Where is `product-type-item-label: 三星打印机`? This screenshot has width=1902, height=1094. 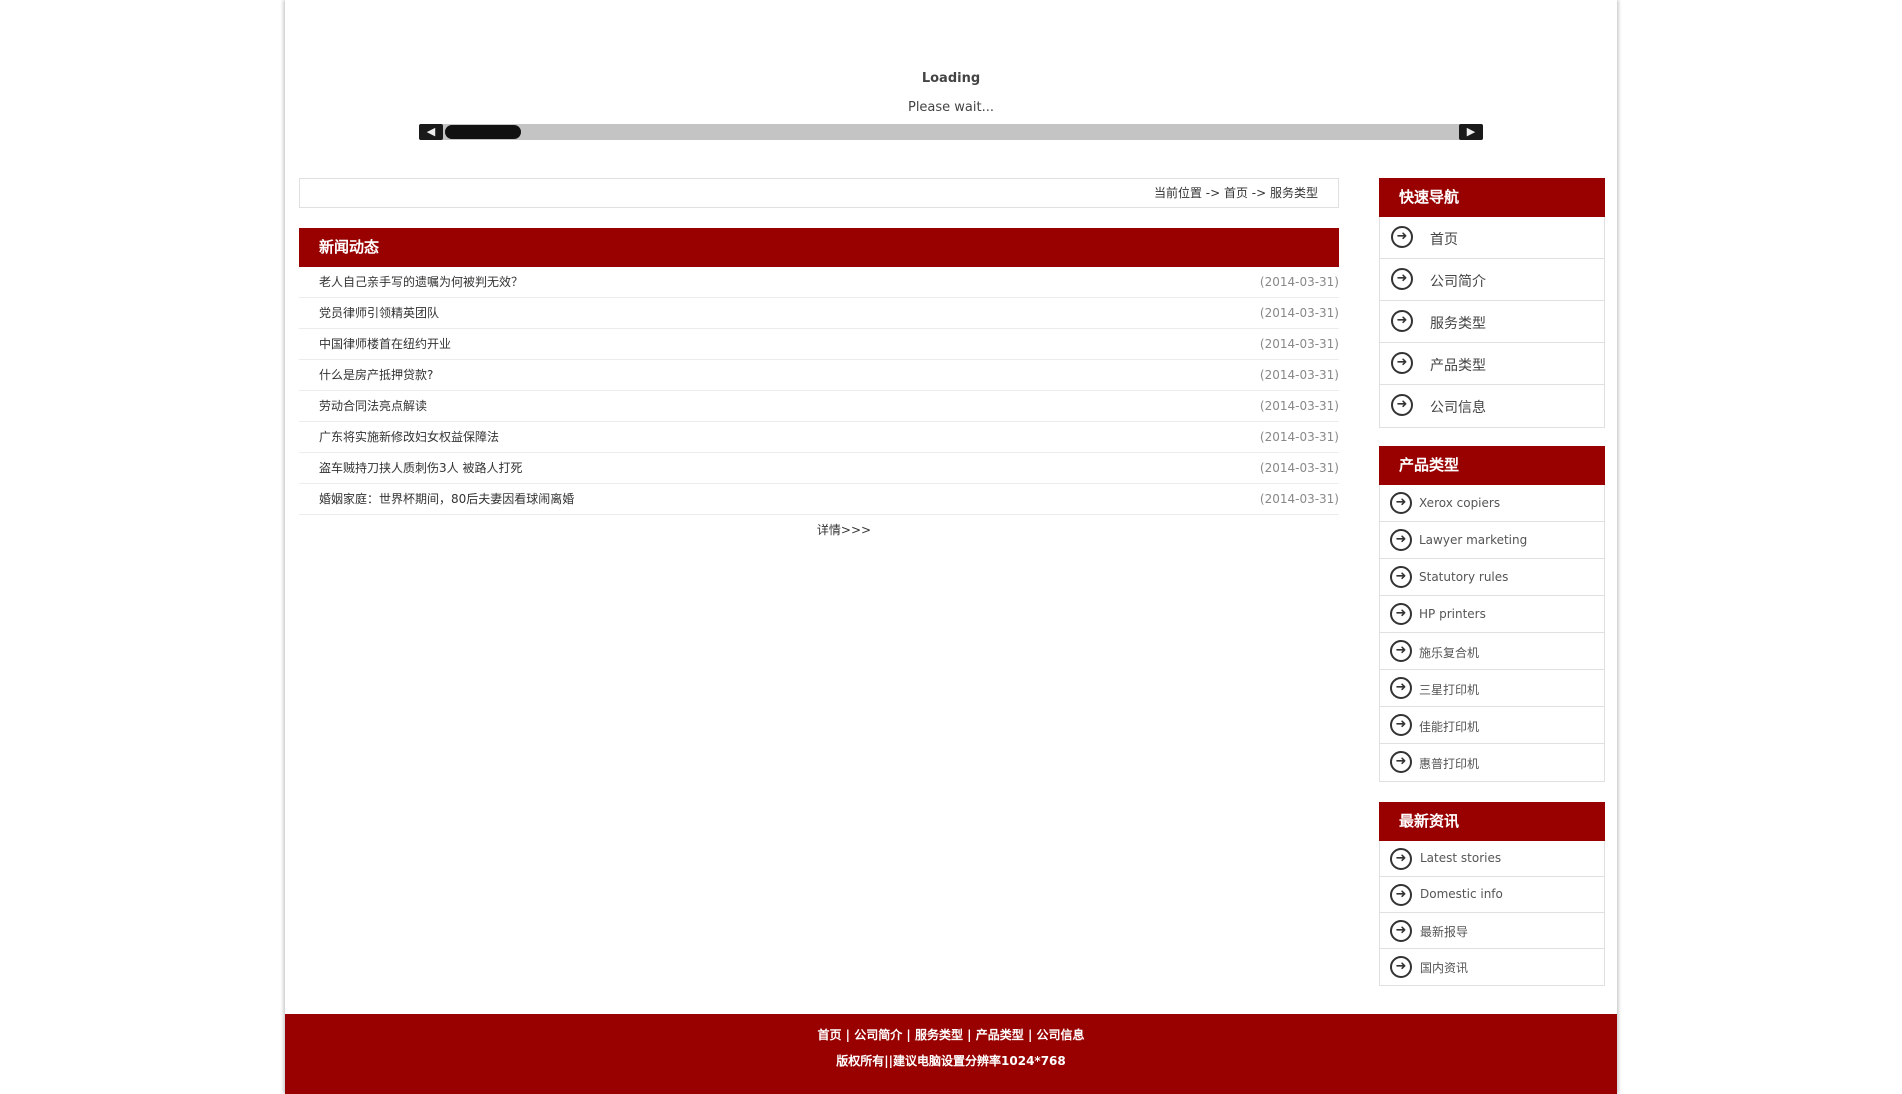
product-type-item-label: 三星打印机 is located at coordinates (1449, 689).